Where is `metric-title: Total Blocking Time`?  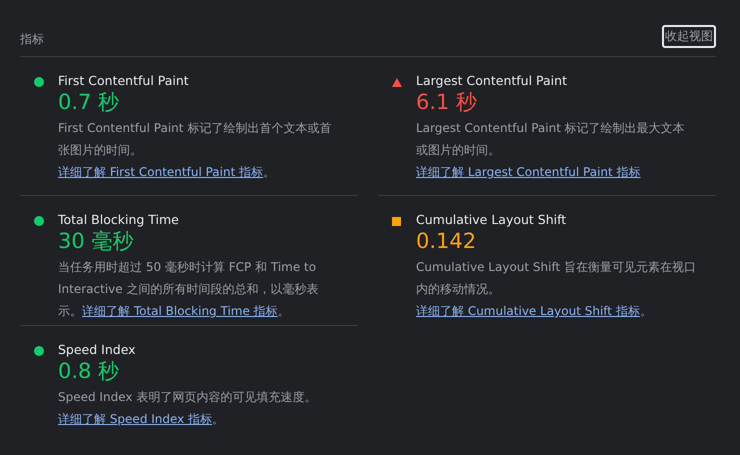
metric-title: Total Blocking Time is located at coordinates (119, 219).